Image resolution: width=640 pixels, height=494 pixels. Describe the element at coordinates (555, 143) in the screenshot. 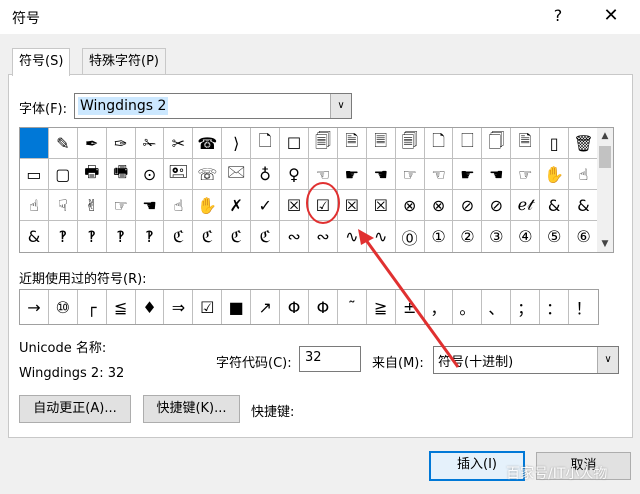

I see `symbol-cell: ▯` at that location.